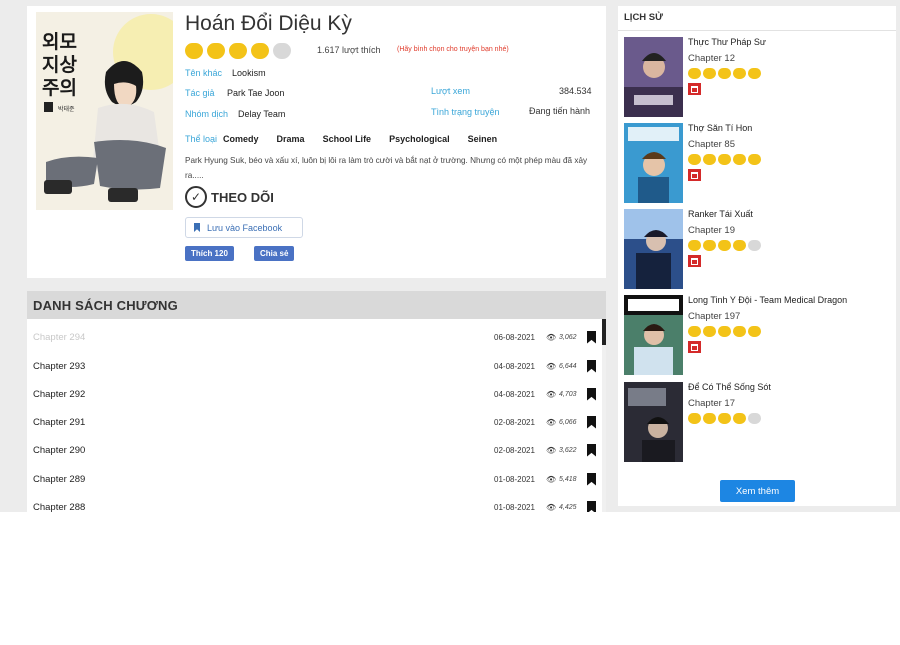  I want to click on checkmark-icon: ✓, so click(196, 197).